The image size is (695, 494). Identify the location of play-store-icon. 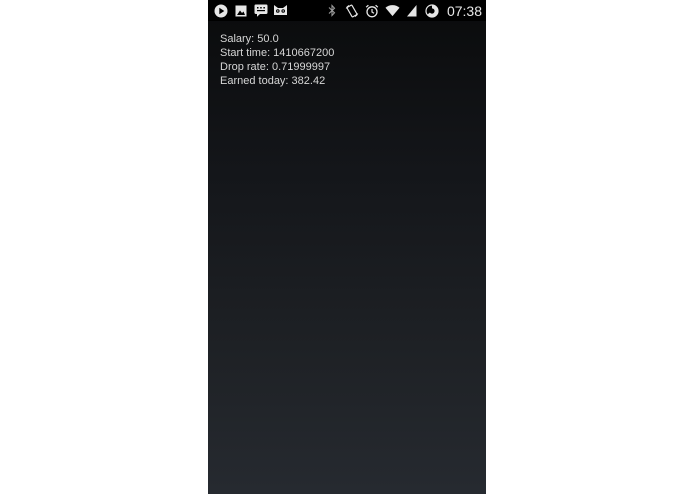
(220, 10).